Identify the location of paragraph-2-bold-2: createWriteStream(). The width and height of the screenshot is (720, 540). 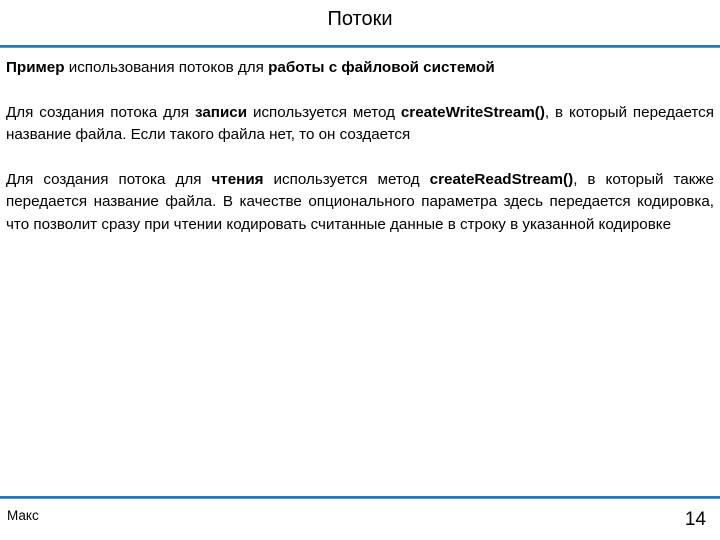
(472, 112).